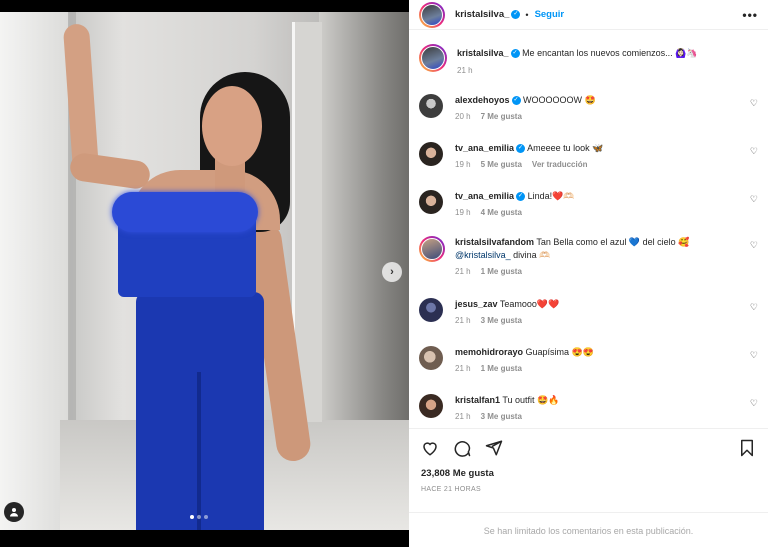 Image resolution: width=768 pixels, height=547 pixels. I want to click on comment-username: kristalsilvafandom, so click(494, 242).